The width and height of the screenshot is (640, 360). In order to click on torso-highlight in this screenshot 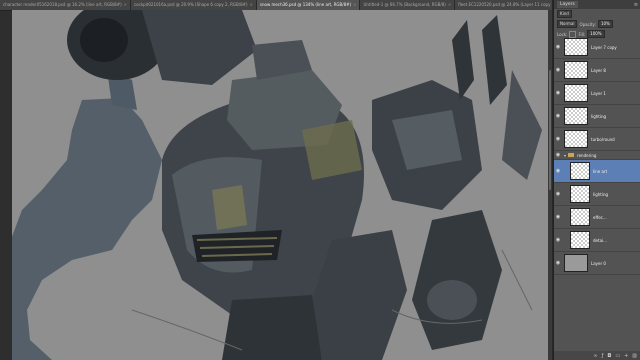, I will do `click(229, 207)`.